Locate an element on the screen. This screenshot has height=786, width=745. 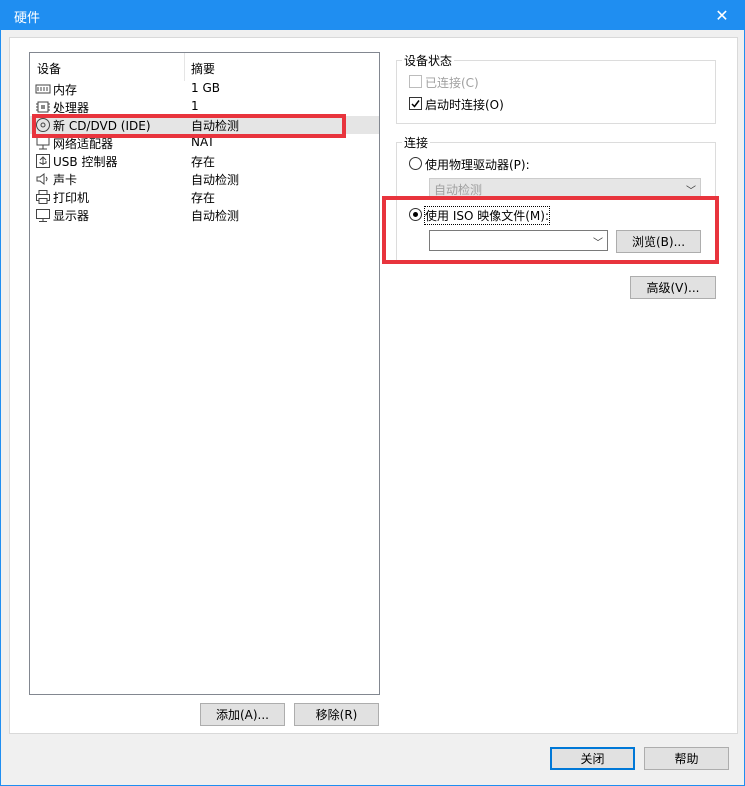
checkmark-icon is located at coordinates (415, 104).